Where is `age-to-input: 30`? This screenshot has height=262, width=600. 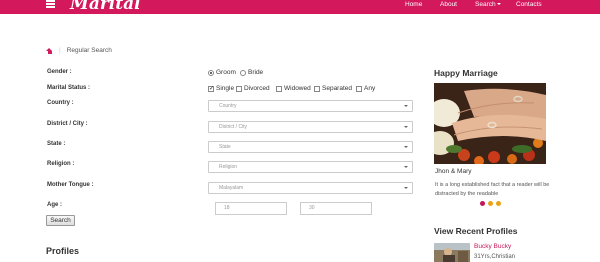
age-to-input: 30 is located at coordinates (336, 208).